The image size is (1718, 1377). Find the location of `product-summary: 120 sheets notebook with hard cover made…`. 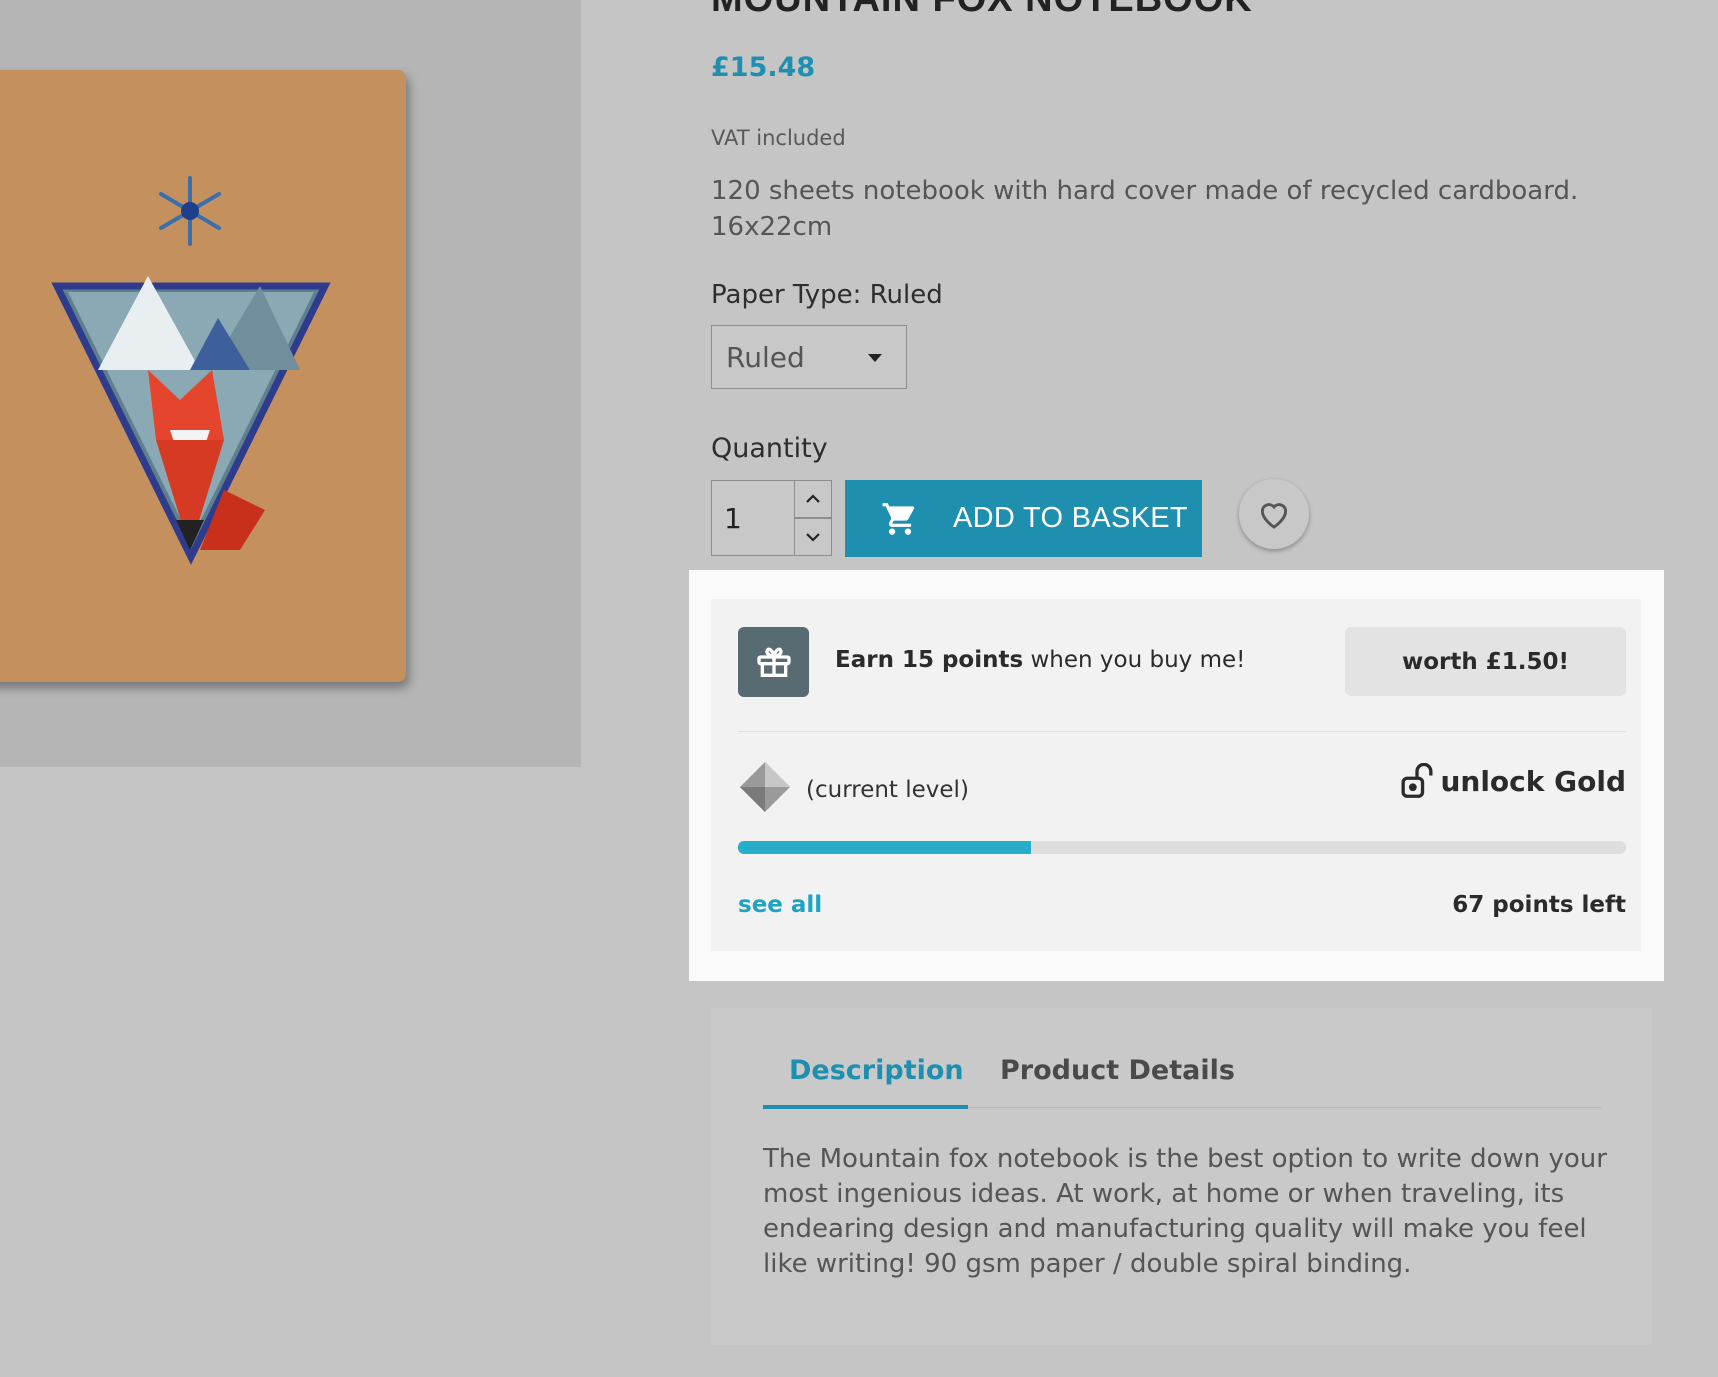

product-summary: 120 sheets notebook with hard cover made… is located at coordinates (1145, 209).